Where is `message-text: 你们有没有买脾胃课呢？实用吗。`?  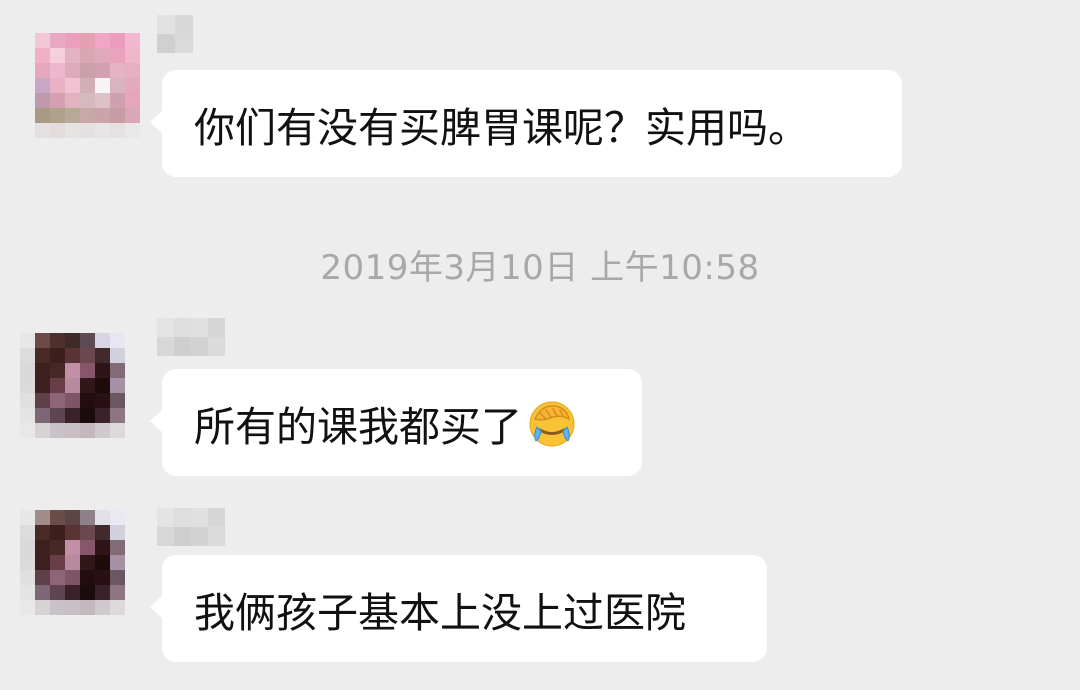
message-text: 你们有没有买脾胃课呢？实用吗。 is located at coordinates (501, 127).